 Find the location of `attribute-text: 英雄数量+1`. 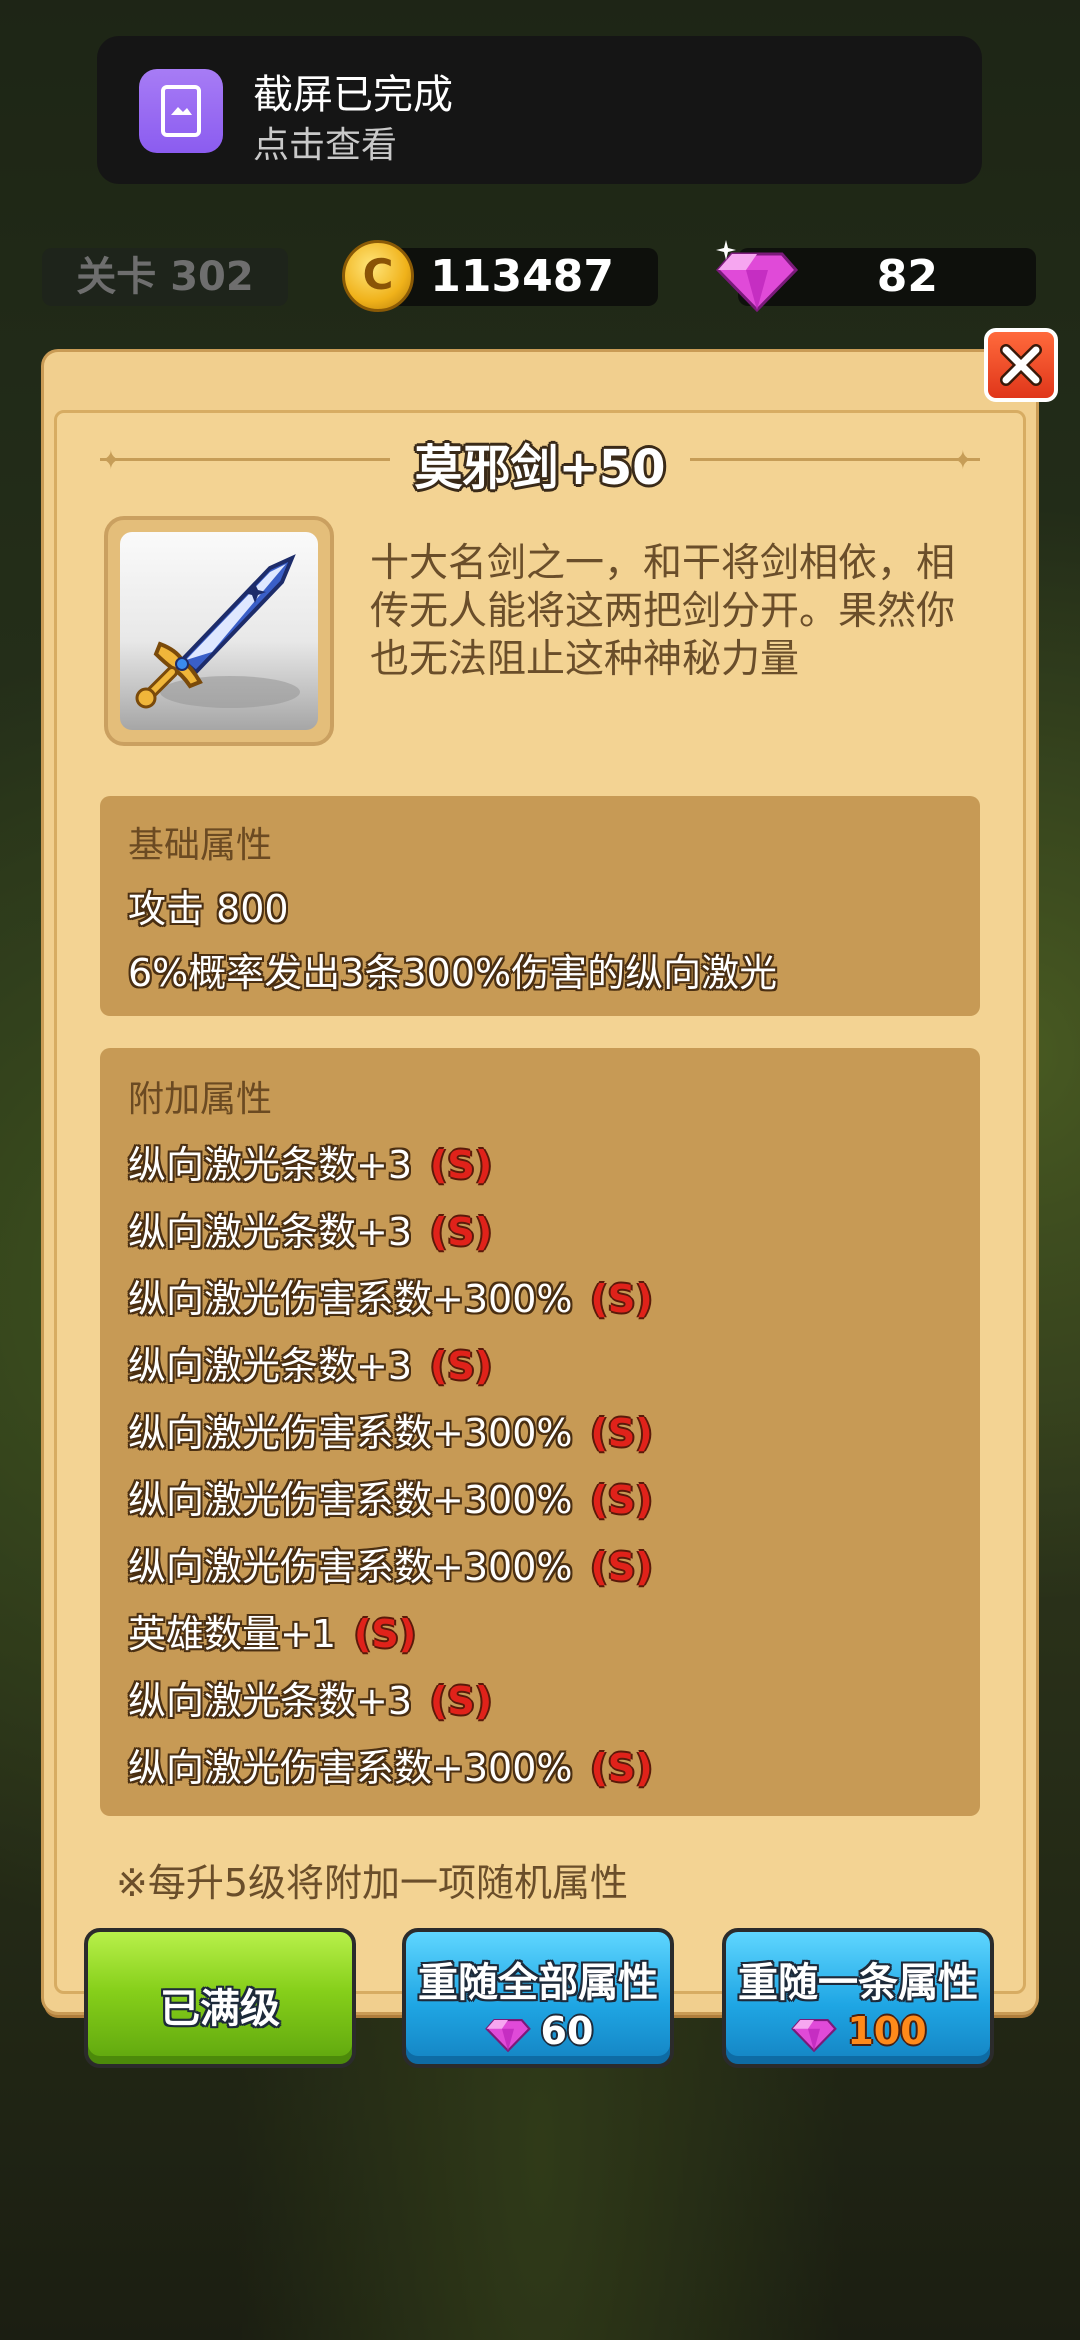

attribute-text: 英雄数量+1 is located at coordinates (232, 1634).